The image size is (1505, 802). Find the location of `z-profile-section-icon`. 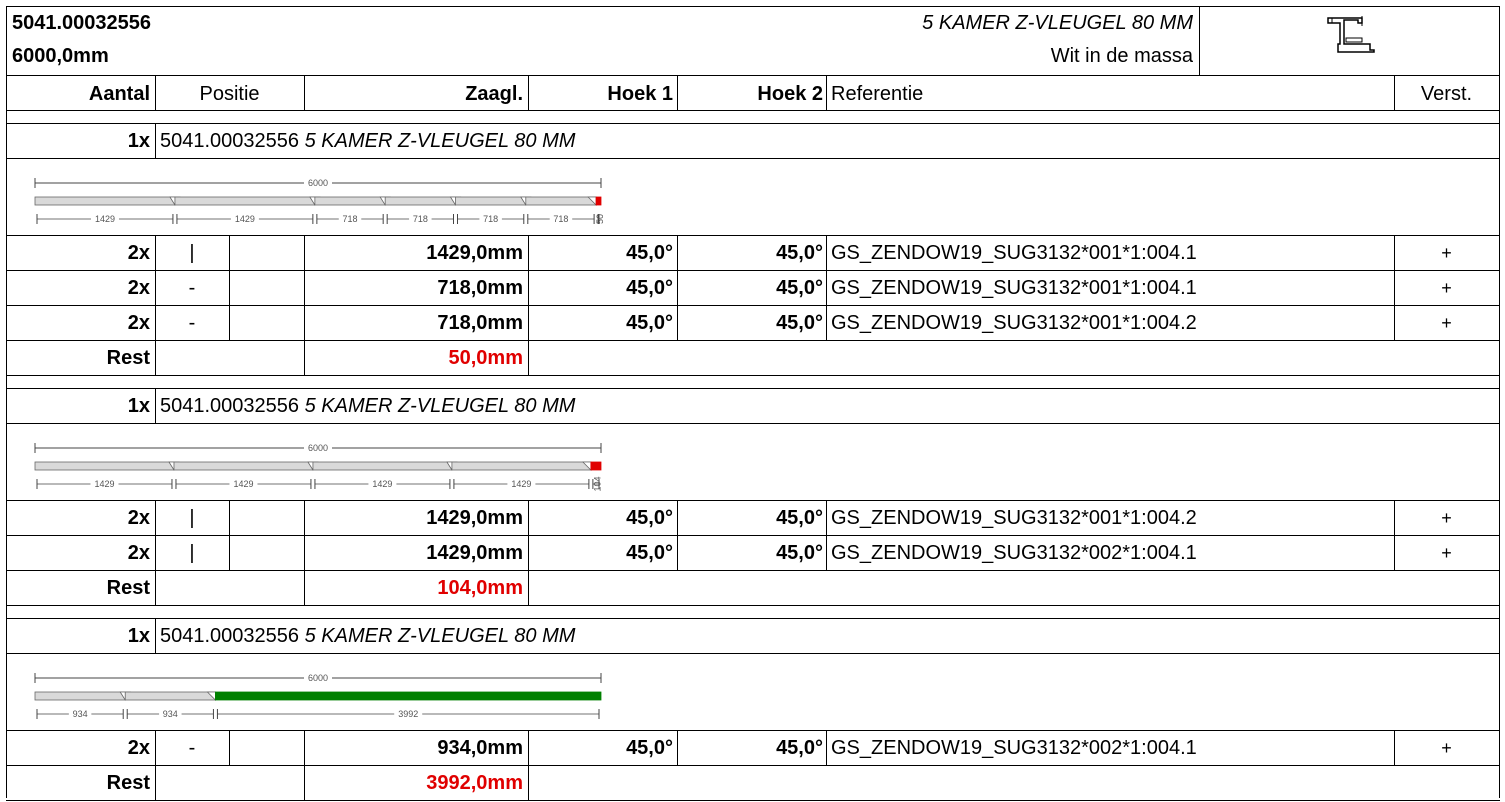

z-profile-section-icon is located at coordinates (1351, 34).